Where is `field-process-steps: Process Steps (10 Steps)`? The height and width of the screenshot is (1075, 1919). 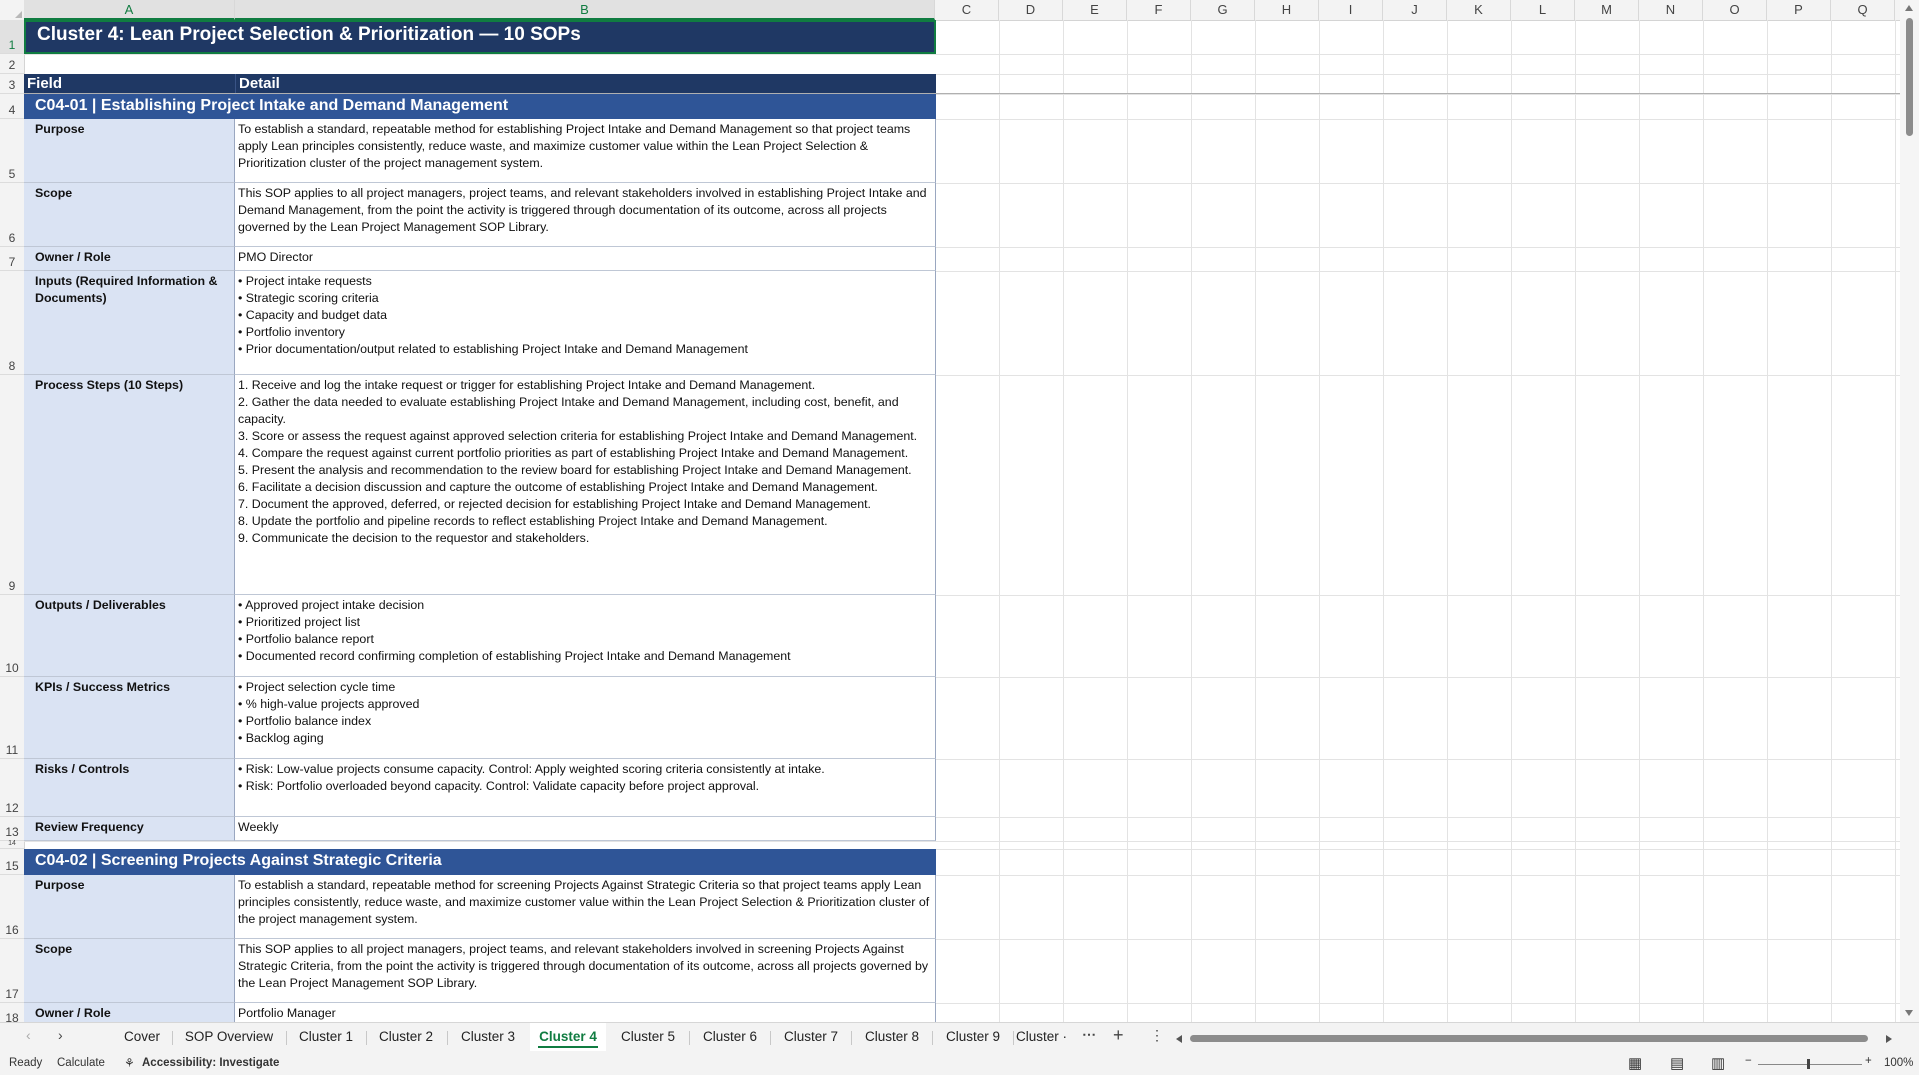 field-process-steps: Process Steps (10 Steps) is located at coordinates (129, 485).